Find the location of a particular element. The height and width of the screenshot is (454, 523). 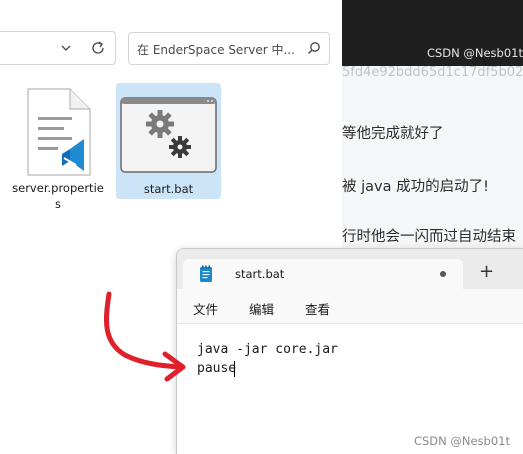

chevron-down-icon is located at coordinates (66, 48).